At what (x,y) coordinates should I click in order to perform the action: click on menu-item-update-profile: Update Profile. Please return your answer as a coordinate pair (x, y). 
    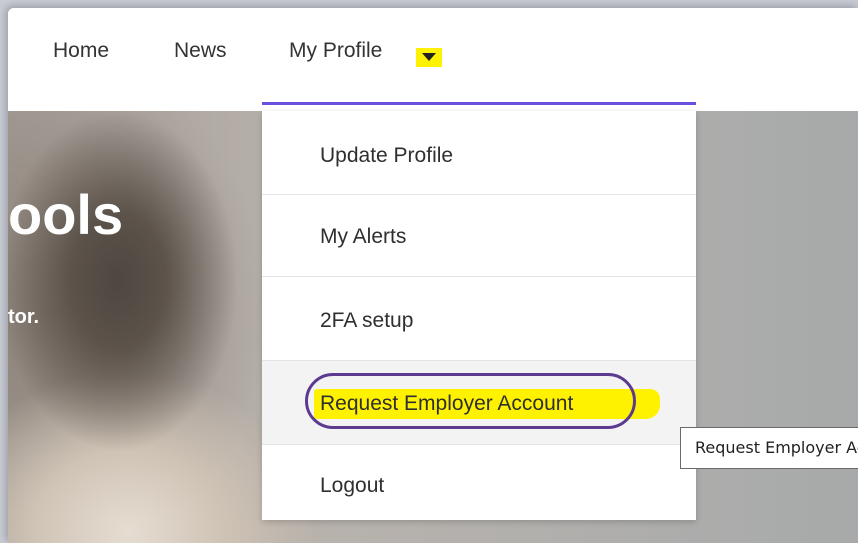
    Looking at the image, I should click on (479, 153).